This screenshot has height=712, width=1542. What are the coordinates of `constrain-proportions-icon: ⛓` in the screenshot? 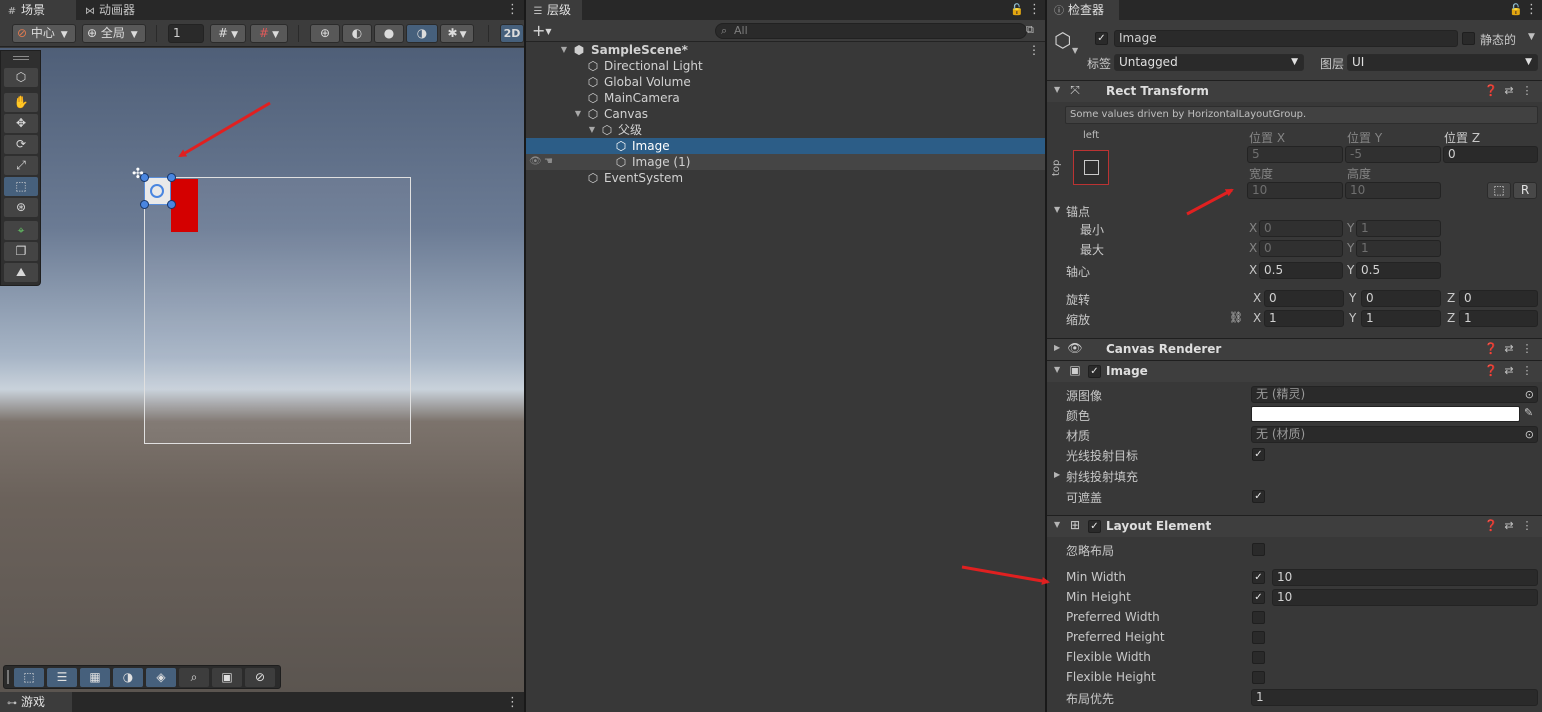 It's located at (1236, 317).